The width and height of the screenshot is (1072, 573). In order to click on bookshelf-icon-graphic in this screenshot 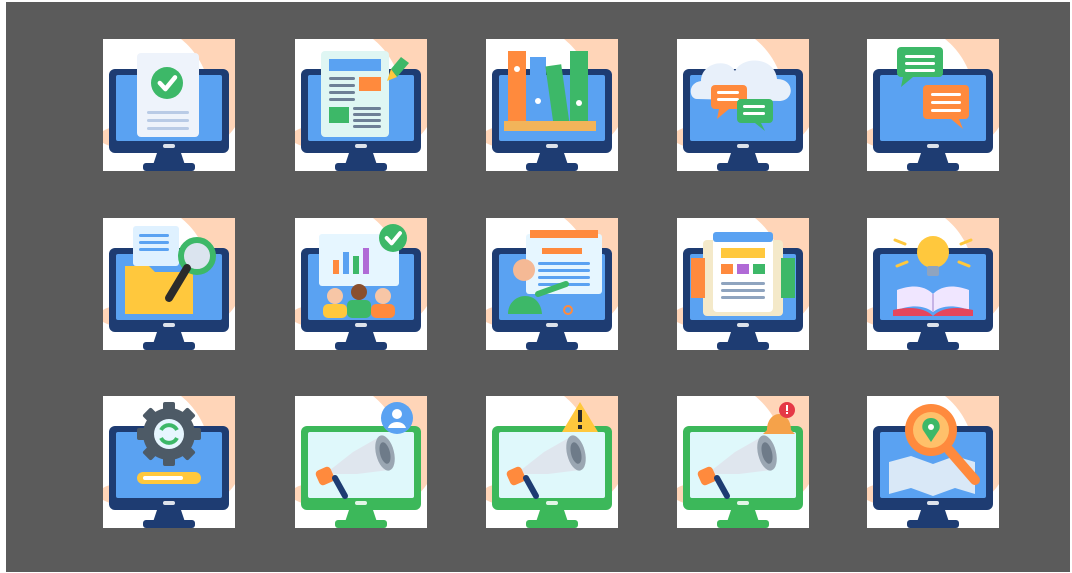, I will do `click(552, 105)`.